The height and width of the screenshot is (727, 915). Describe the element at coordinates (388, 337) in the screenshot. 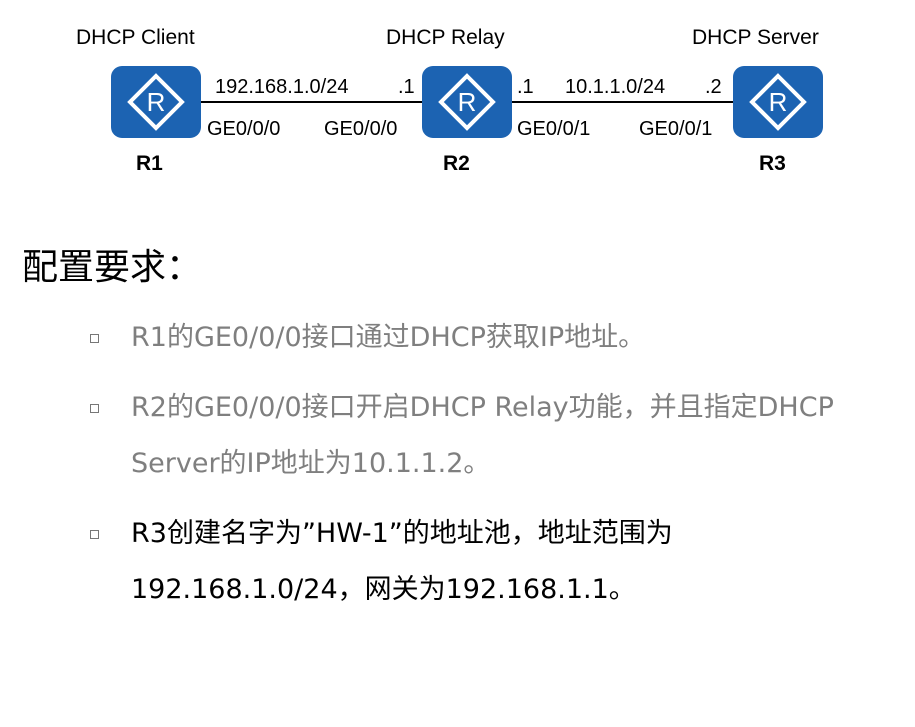

I see `requirement-text-1: R1的GE0/0/0接口通过DHCP获取IP地址。` at that location.